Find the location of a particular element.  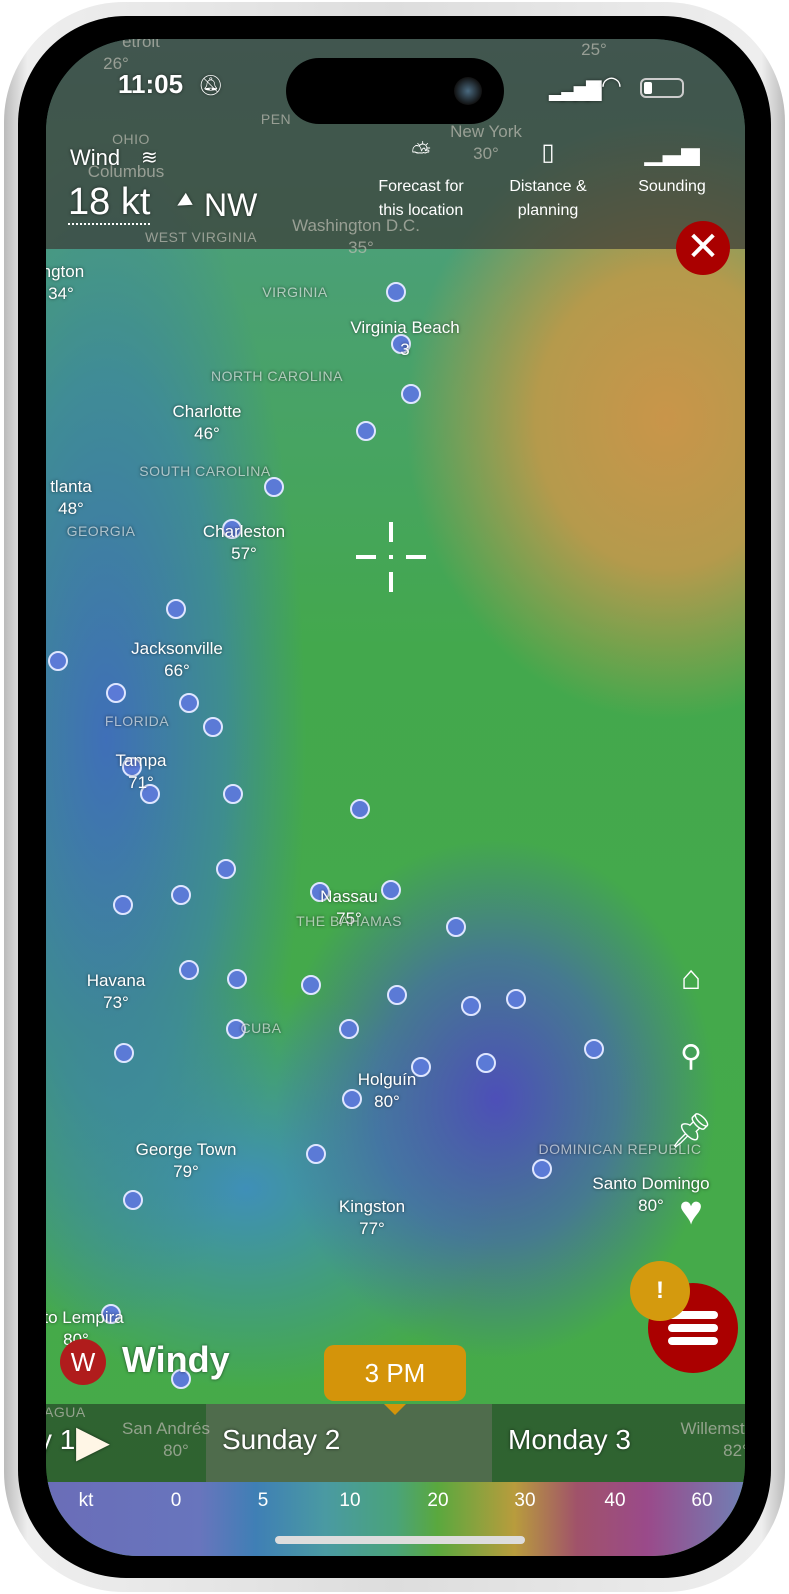

city-label: George Town 79° is located at coordinates (186, 1161).